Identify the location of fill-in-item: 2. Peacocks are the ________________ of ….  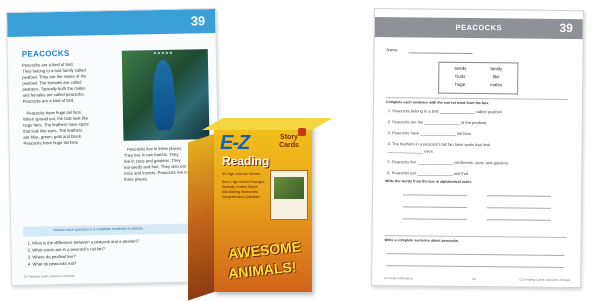
(437, 122).